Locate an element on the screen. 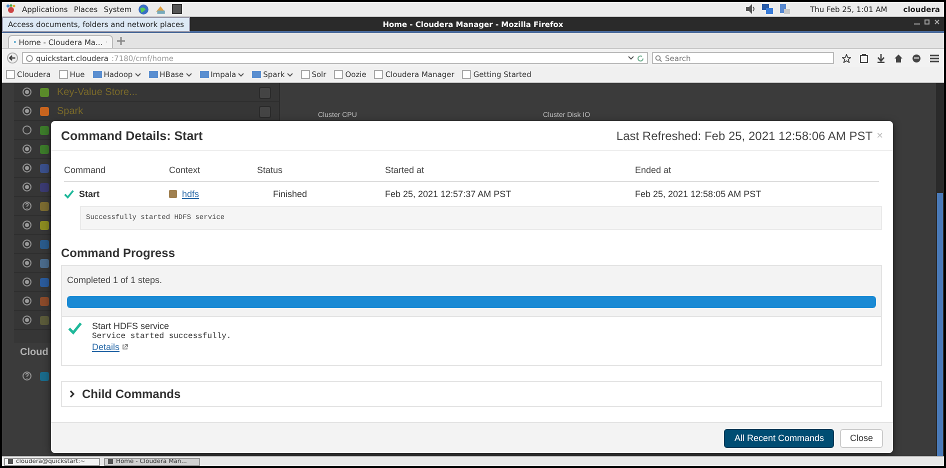 The width and height of the screenshot is (946, 468). back-icon is located at coordinates (12, 58).